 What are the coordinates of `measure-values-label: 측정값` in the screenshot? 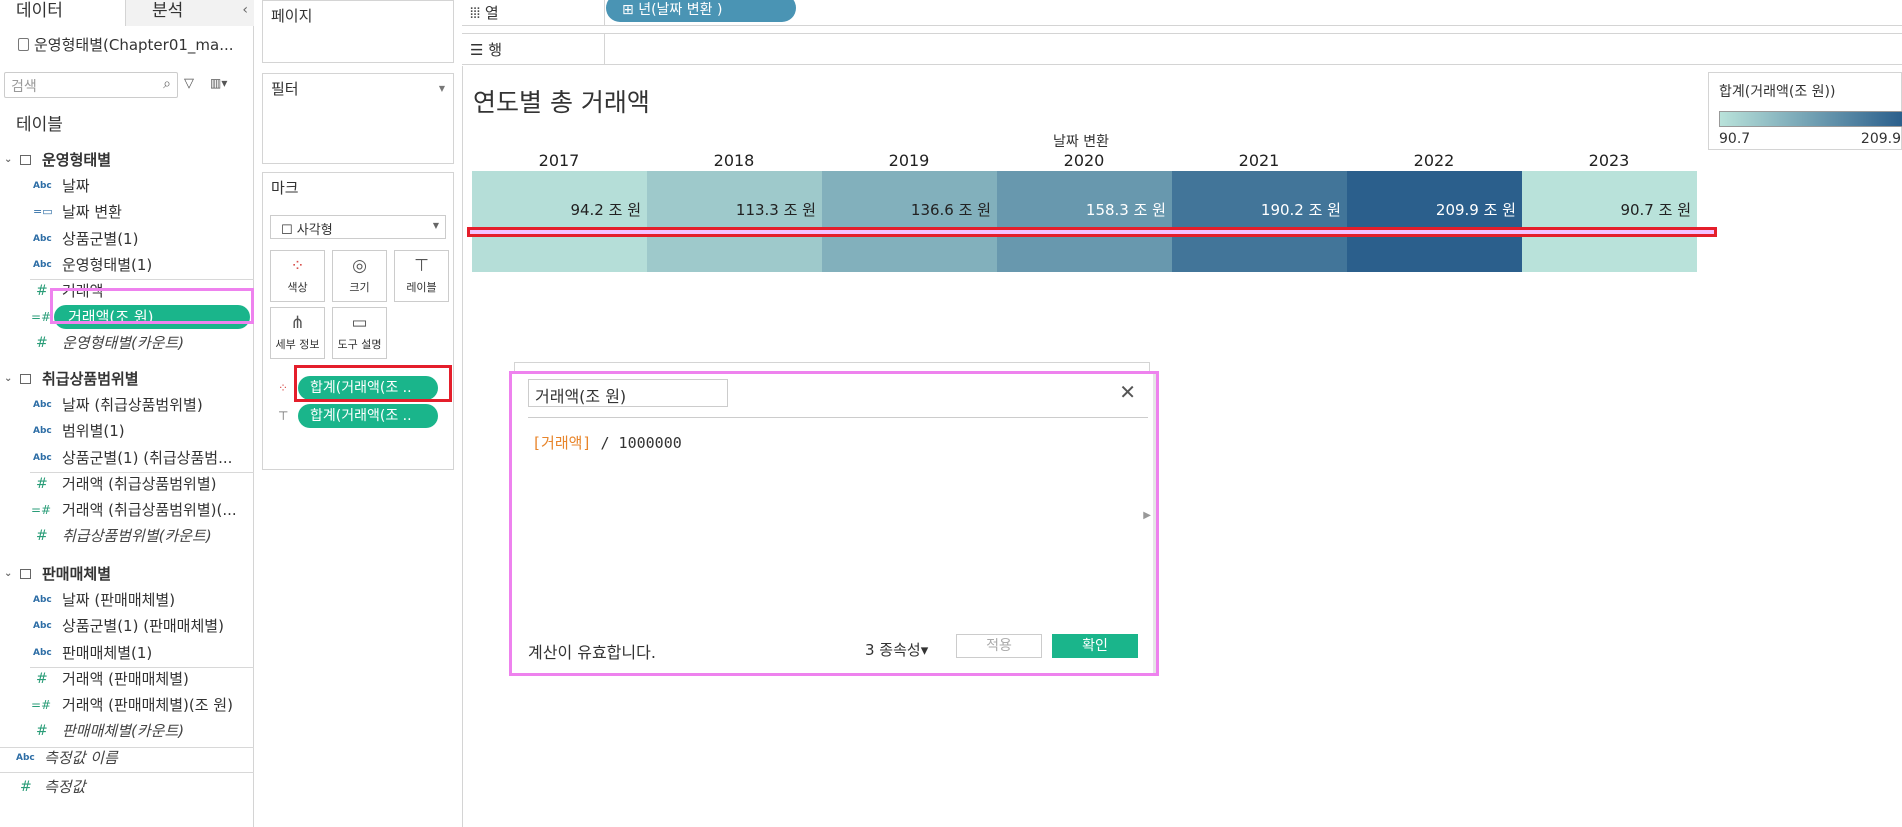 It's located at (65, 787).